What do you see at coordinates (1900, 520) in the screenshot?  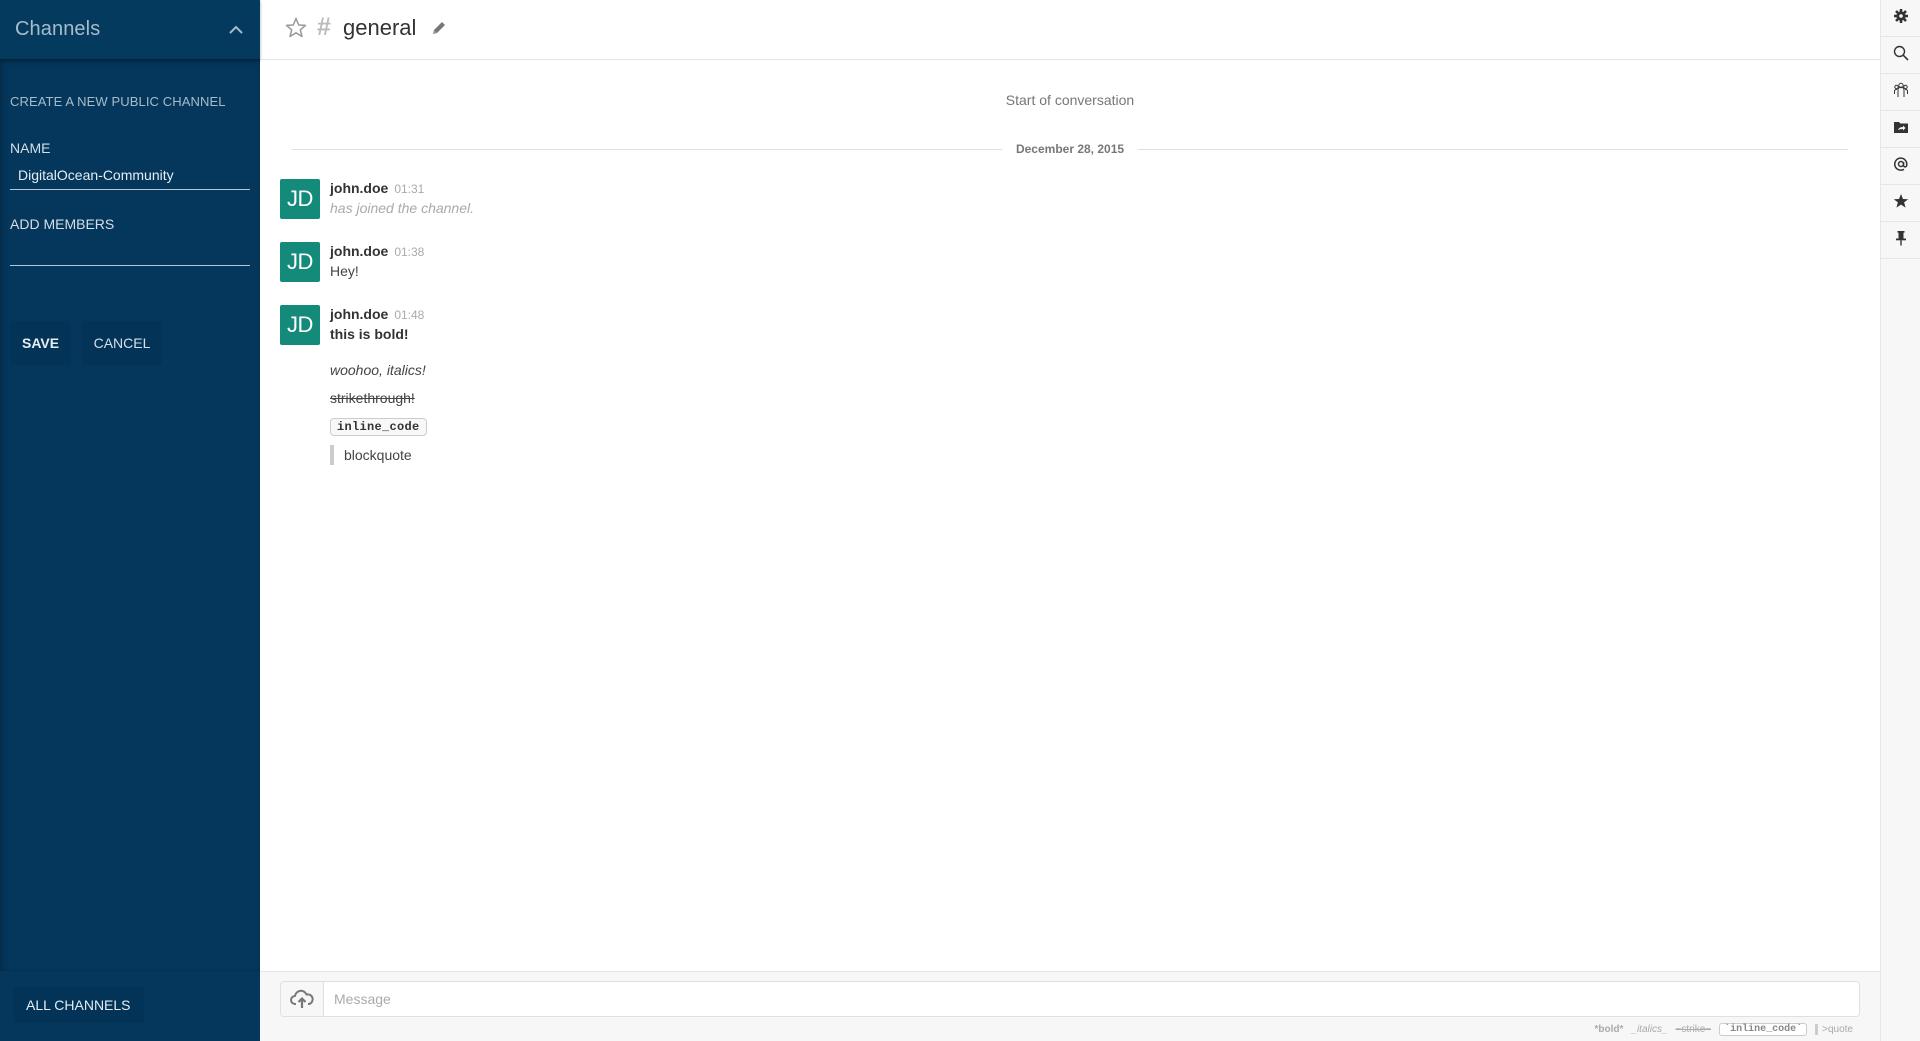 I see `right-toolbar` at bounding box center [1900, 520].